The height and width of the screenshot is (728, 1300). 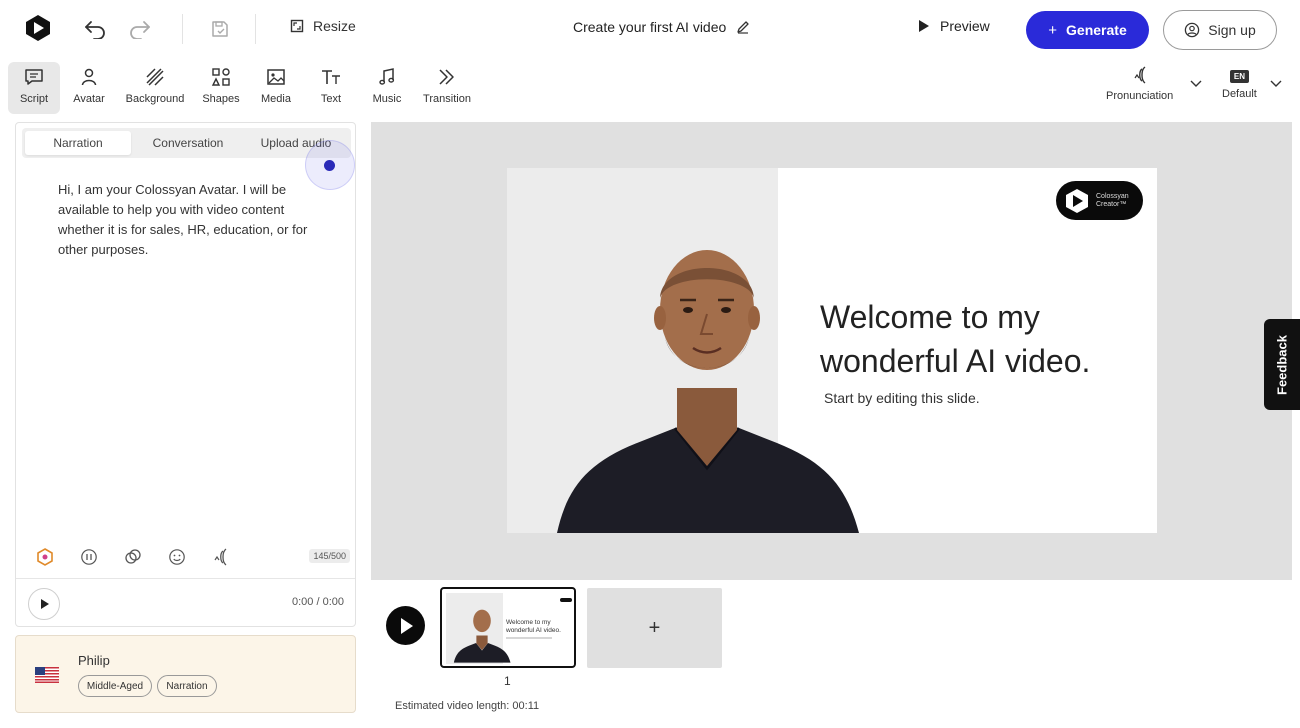 I want to click on slide-subheading: Start by editing this slide., so click(x=902, y=398).